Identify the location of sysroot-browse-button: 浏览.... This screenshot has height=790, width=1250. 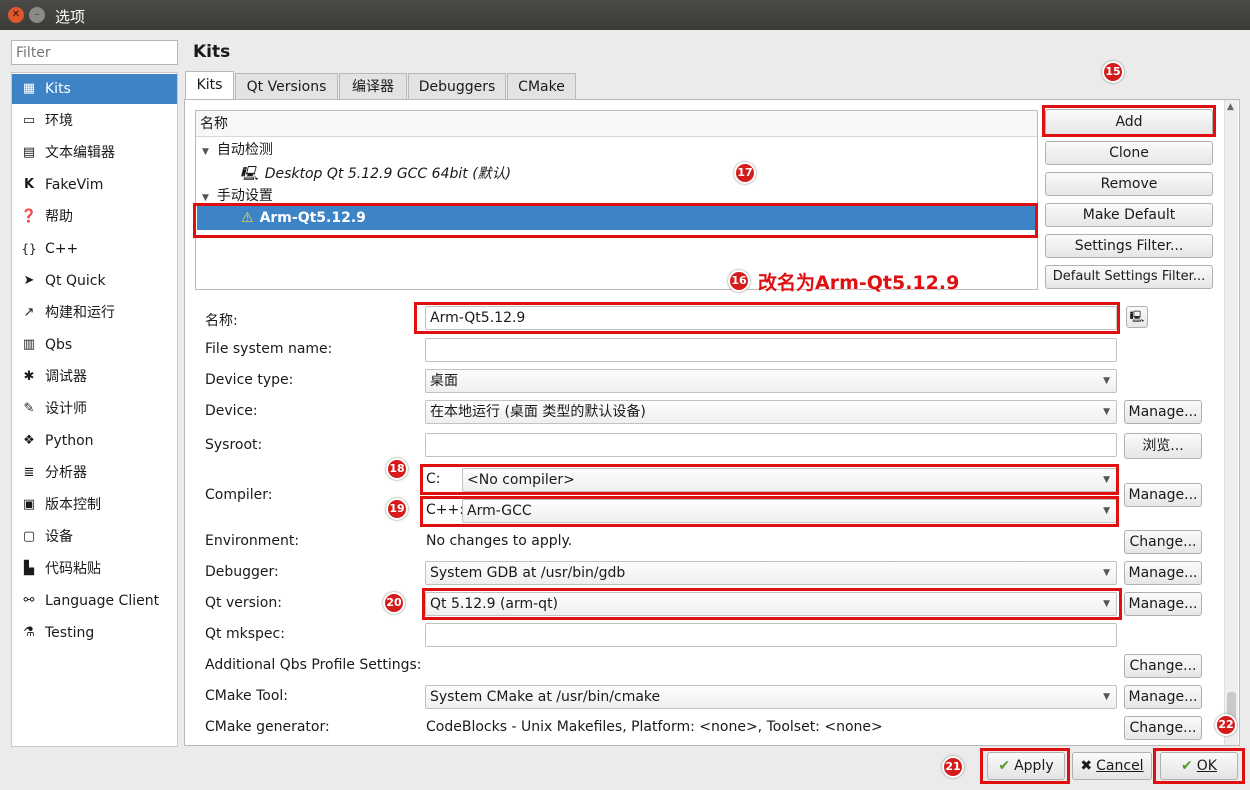
(1163, 446).